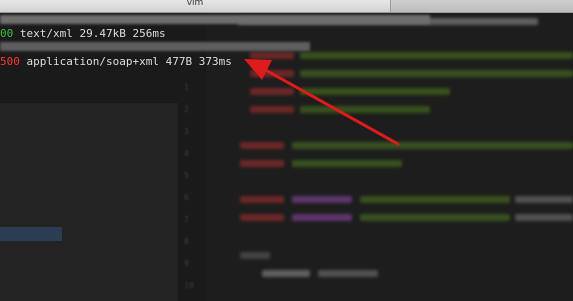 The image size is (573, 301). What do you see at coordinates (322, 102) in the screenshot?
I see `annotation-arrow` at bounding box center [322, 102].